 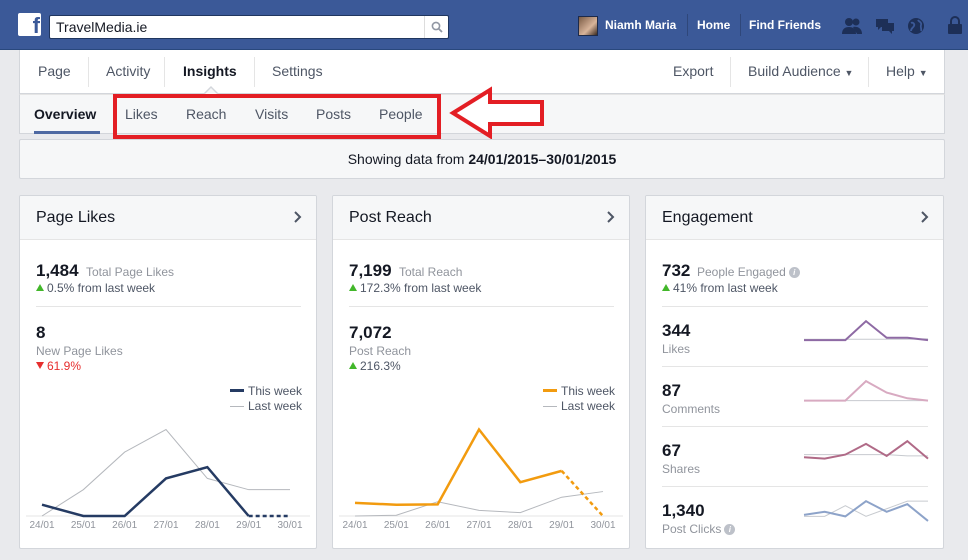 I want to click on x-tick-label: 25/01, so click(x=83, y=525).